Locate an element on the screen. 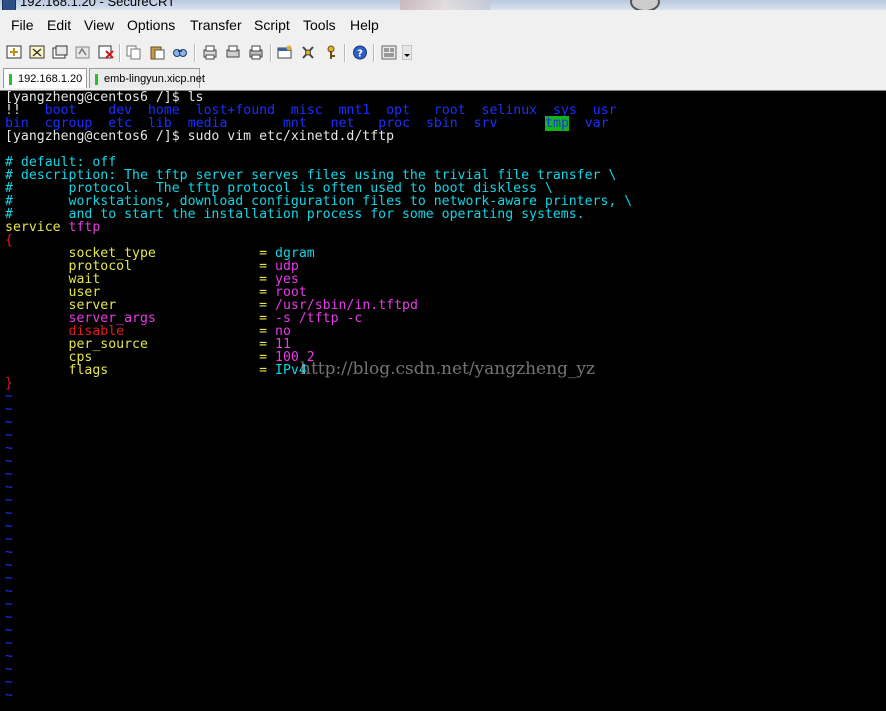  session-options-icon is located at coordinates (285, 52).